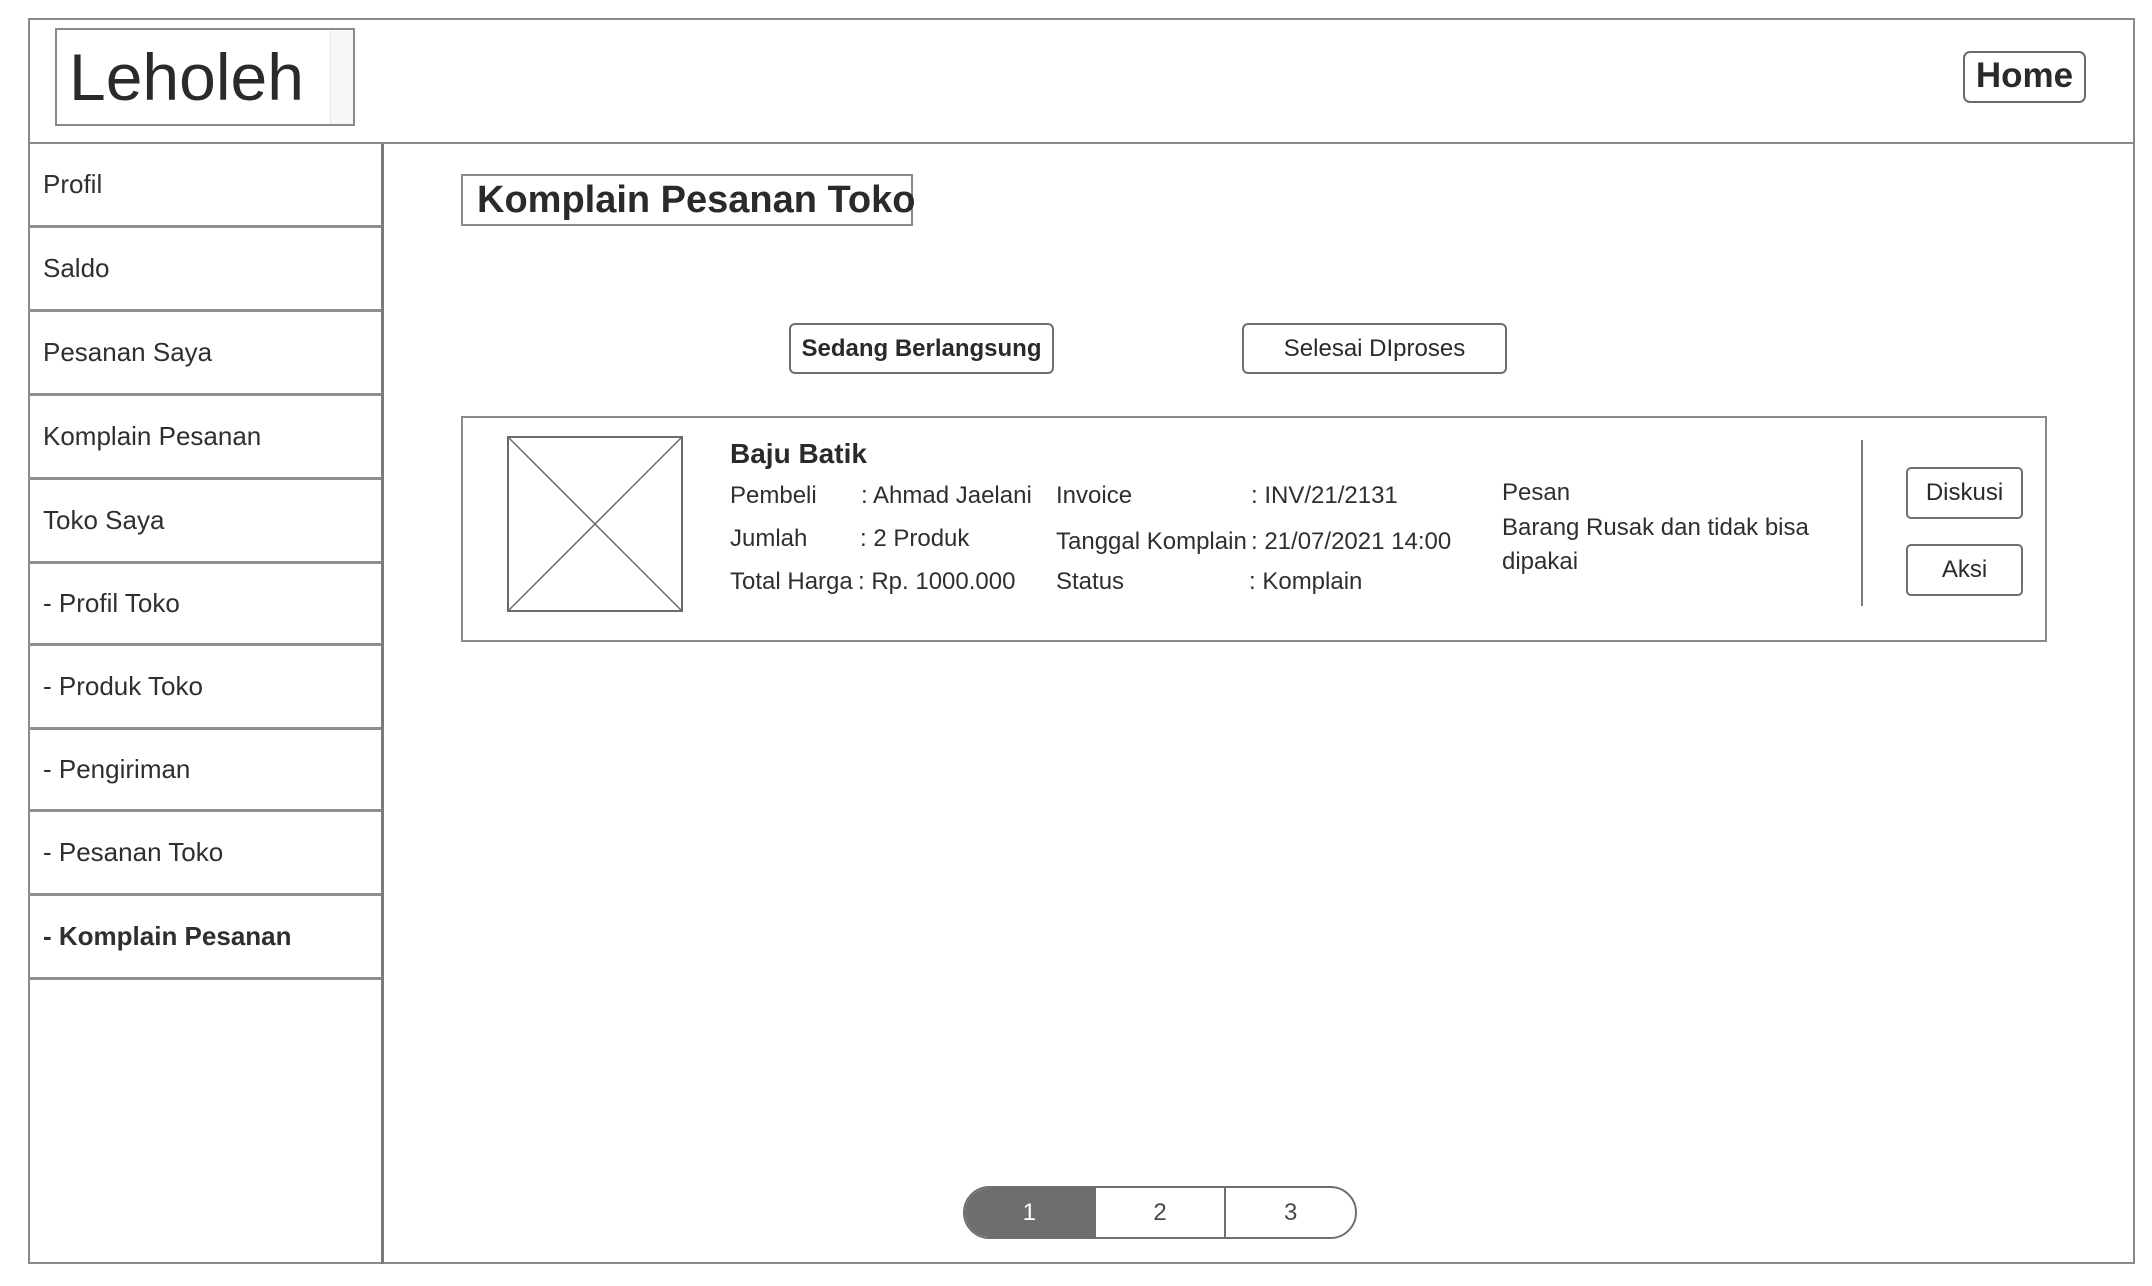 This screenshot has width=2152, height=1286. Describe the element at coordinates (186, 77) in the screenshot. I see `logo-text: Leholeh` at that location.